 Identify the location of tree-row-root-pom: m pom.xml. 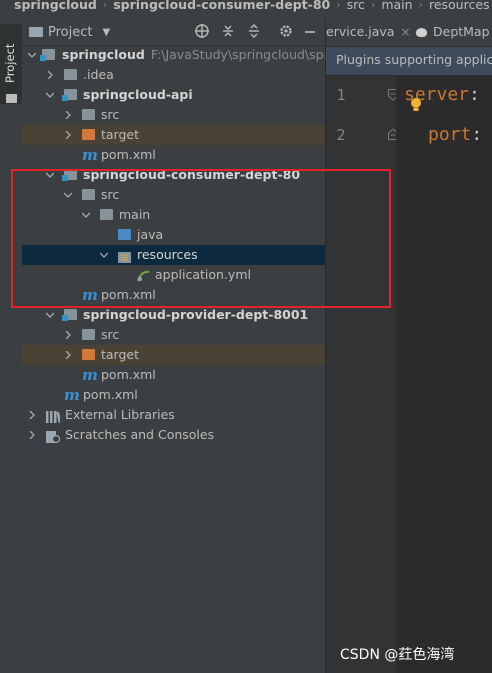
(173, 395).